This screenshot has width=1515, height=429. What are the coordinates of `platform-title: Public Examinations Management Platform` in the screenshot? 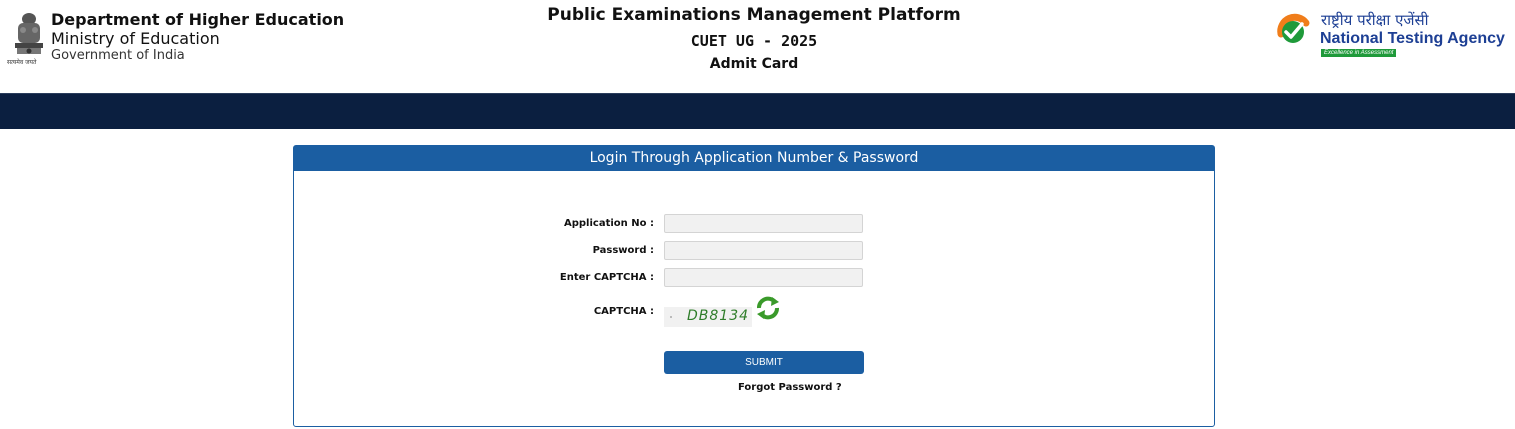 It's located at (754, 15).